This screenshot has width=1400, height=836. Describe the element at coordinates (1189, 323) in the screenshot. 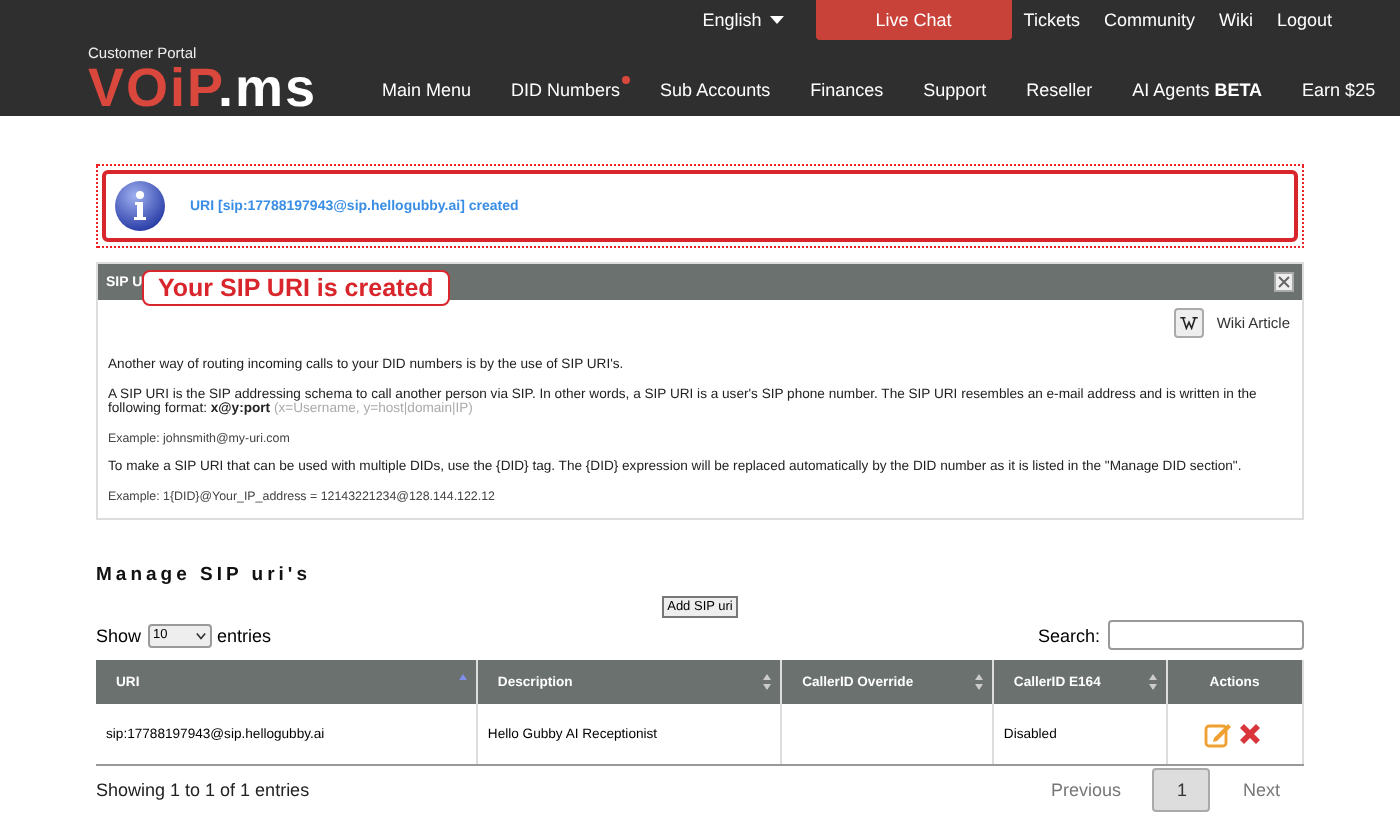

I see `wikipedia-icon` at that location.